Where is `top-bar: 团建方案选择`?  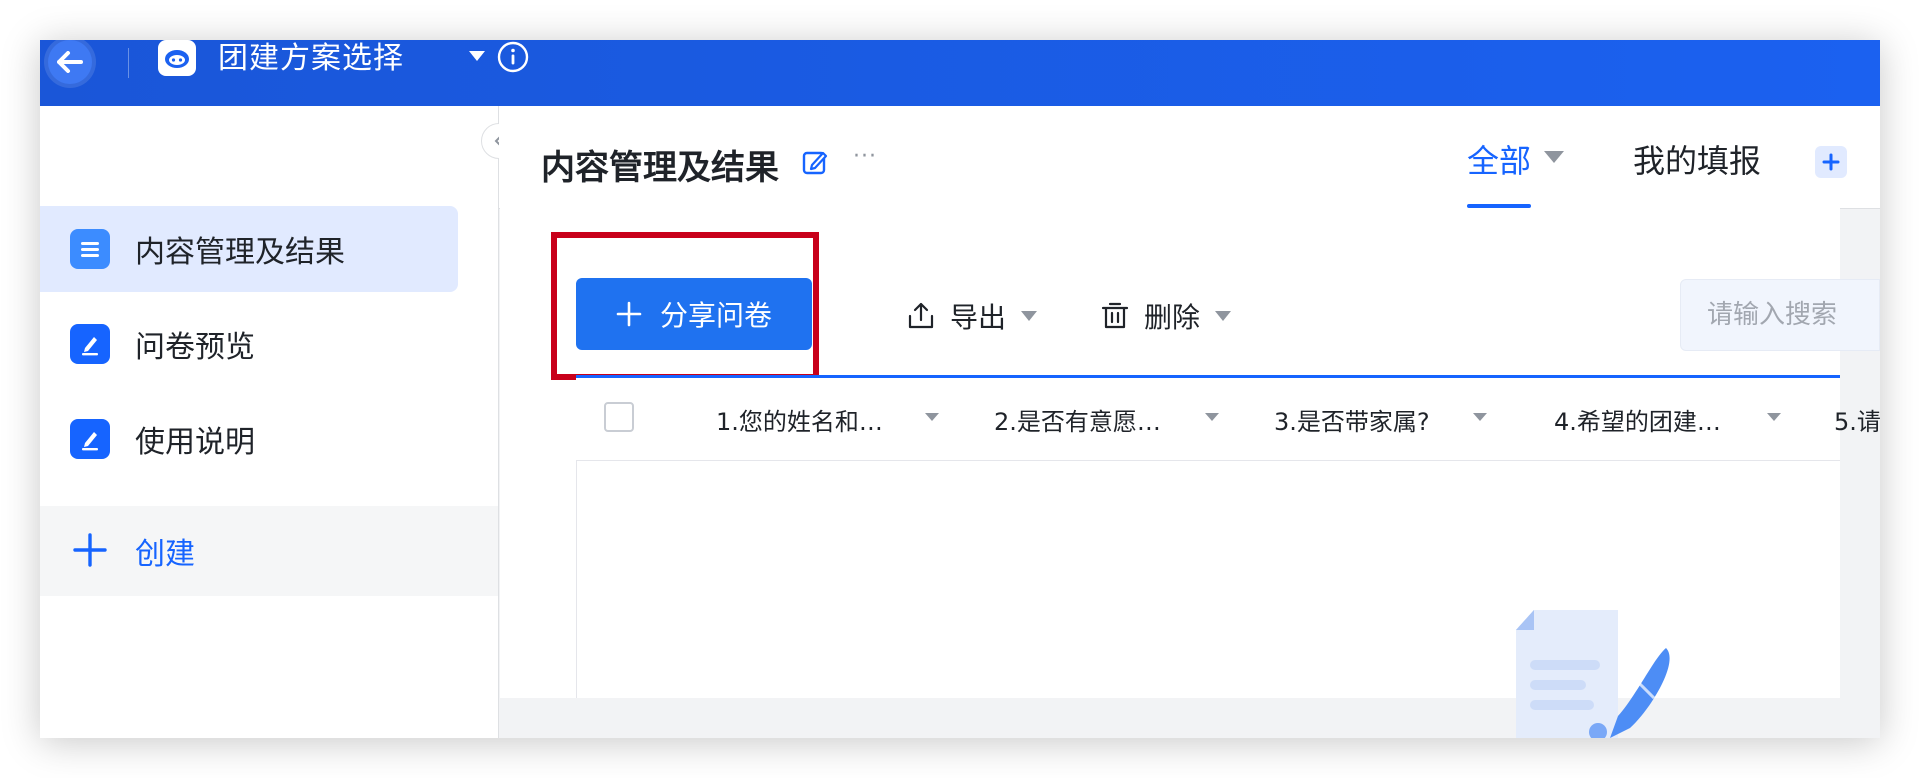
top-bar: 团建方案选择 is located at coordinates (960, 73).